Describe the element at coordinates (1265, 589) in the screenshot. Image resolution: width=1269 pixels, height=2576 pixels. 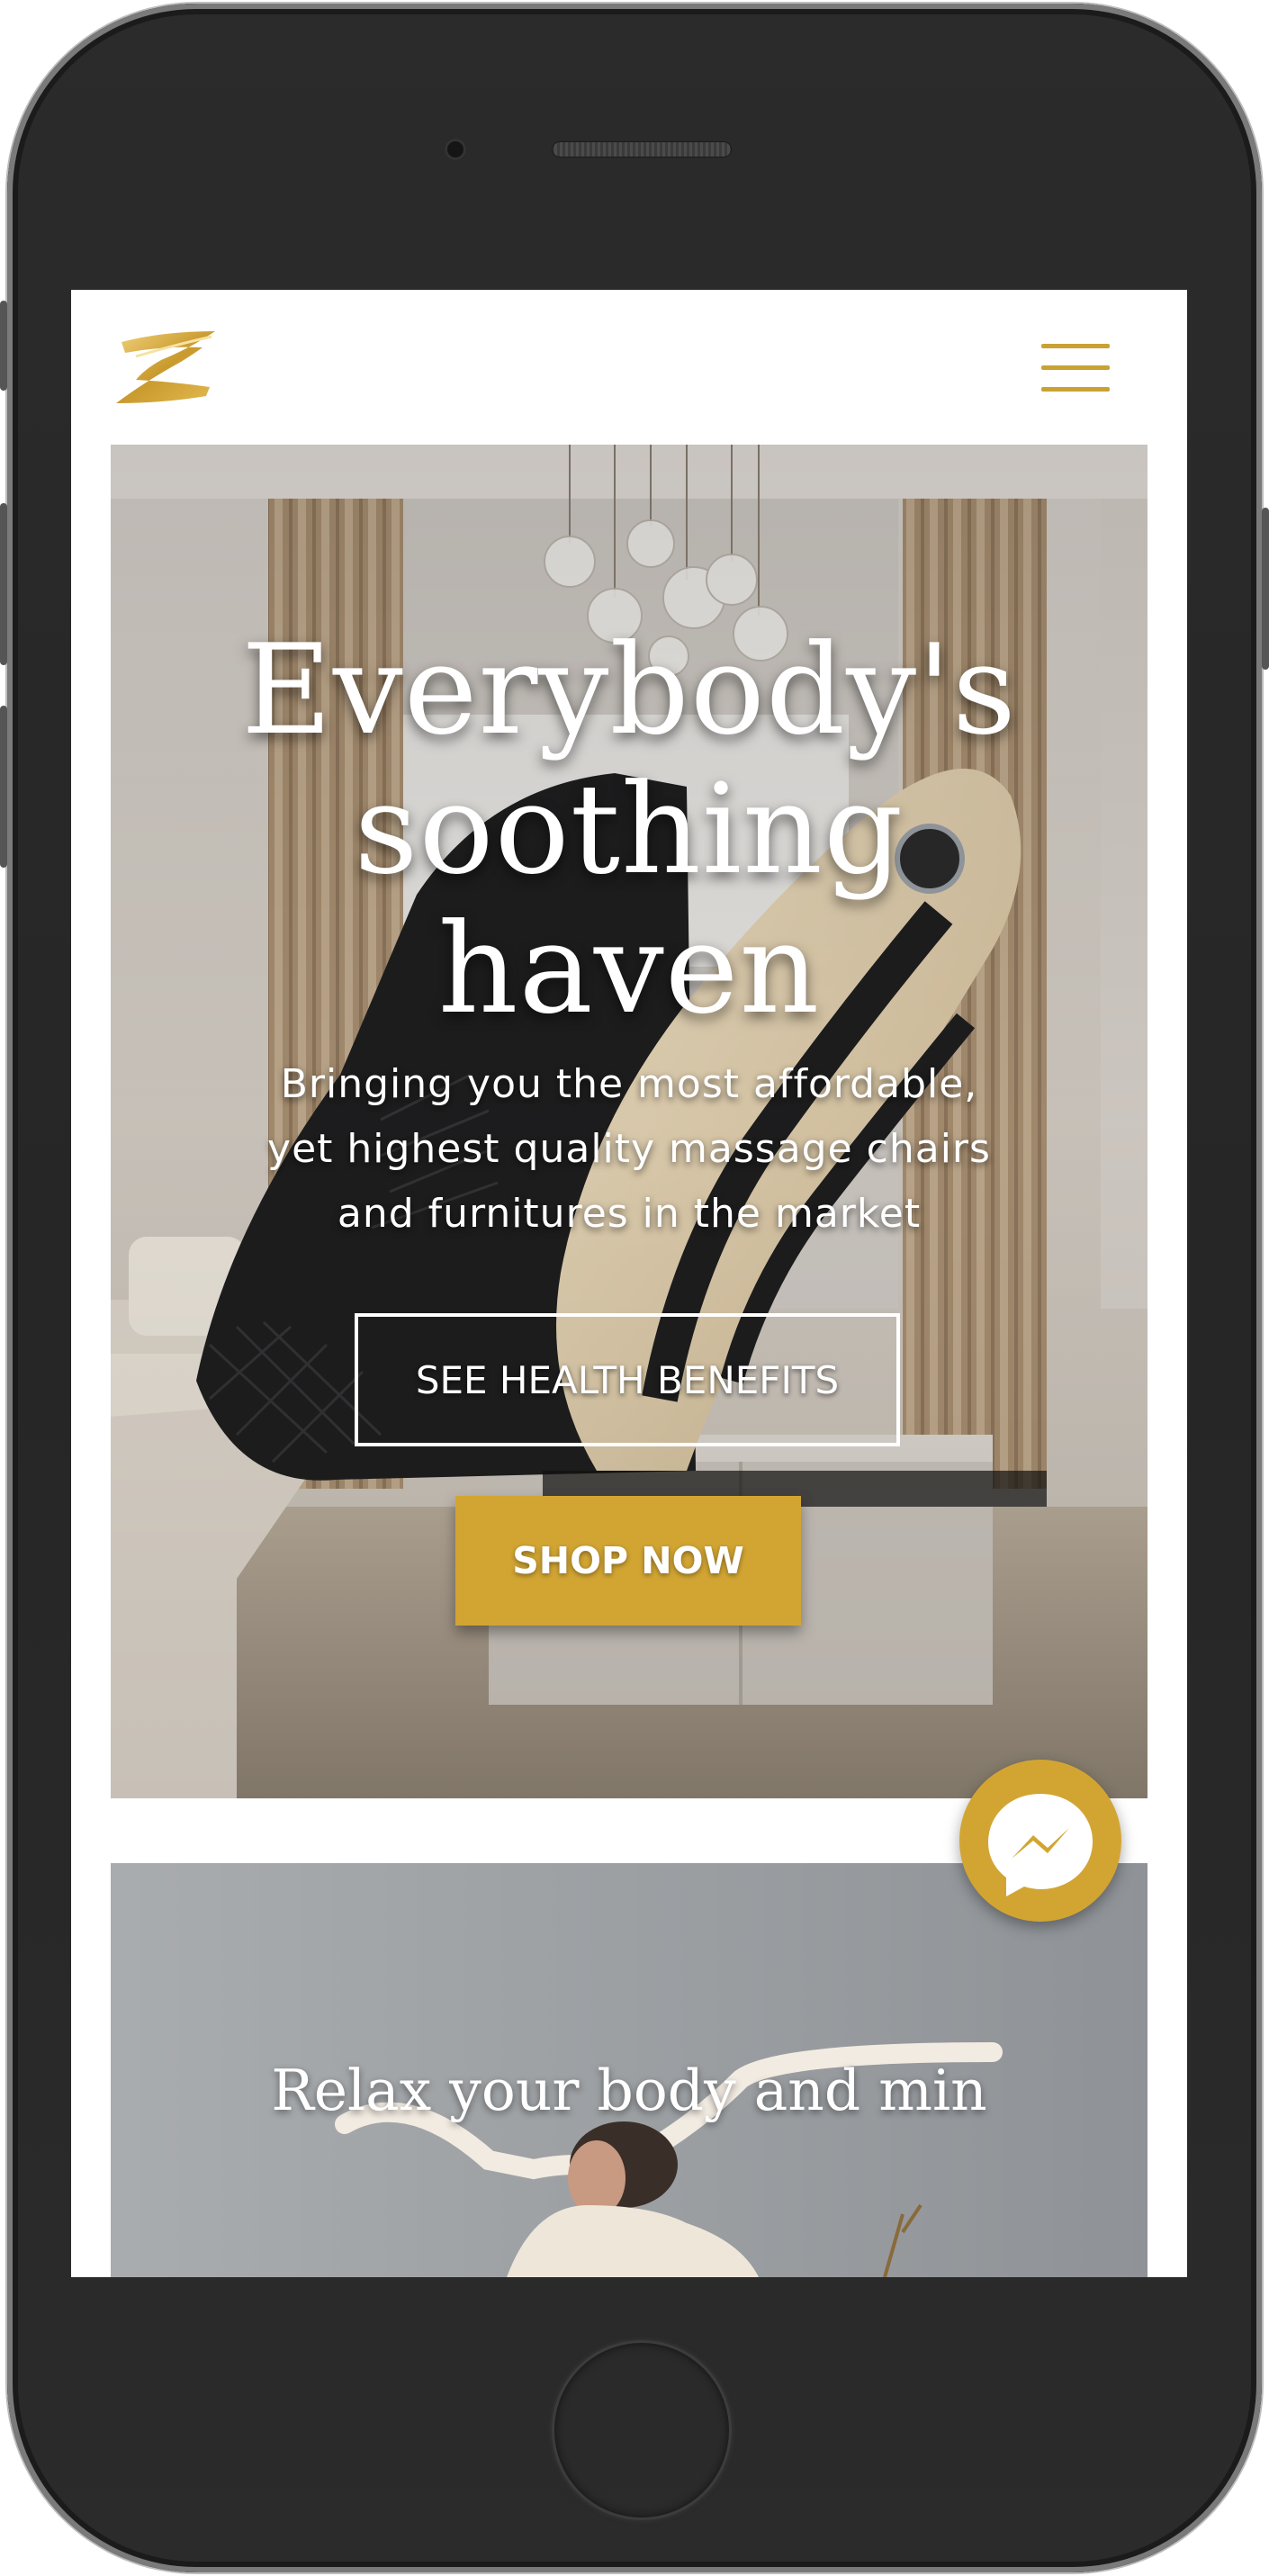
I see `power-button` at that location.